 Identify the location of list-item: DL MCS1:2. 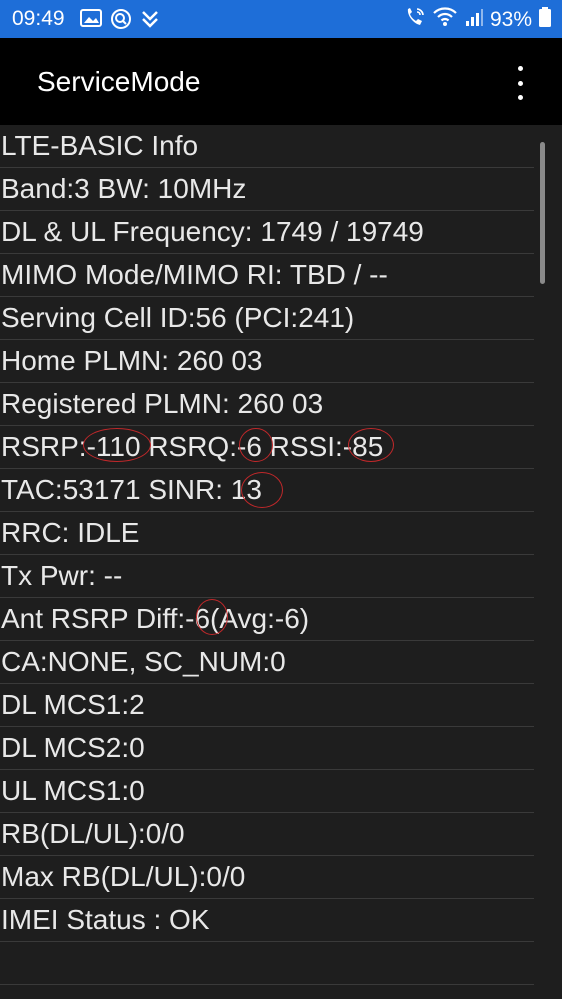
(267, 705).